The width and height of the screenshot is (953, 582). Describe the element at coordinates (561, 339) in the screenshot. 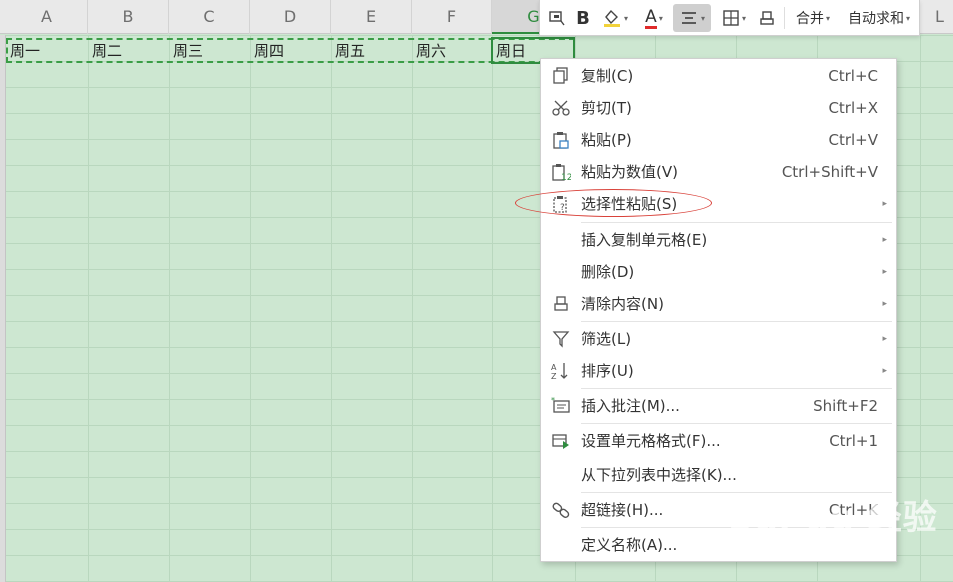

I see `filter-icon` at that location.